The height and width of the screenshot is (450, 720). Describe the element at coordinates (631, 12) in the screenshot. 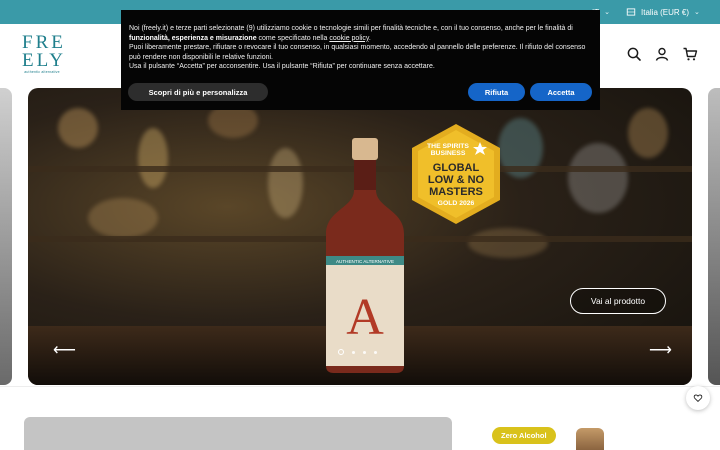

I see `flag-icon` at that location.